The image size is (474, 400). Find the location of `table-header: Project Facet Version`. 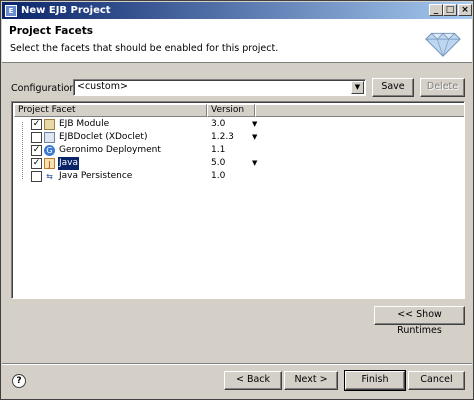

table-header: Project Facet Version is located at coordinates (239, 110).